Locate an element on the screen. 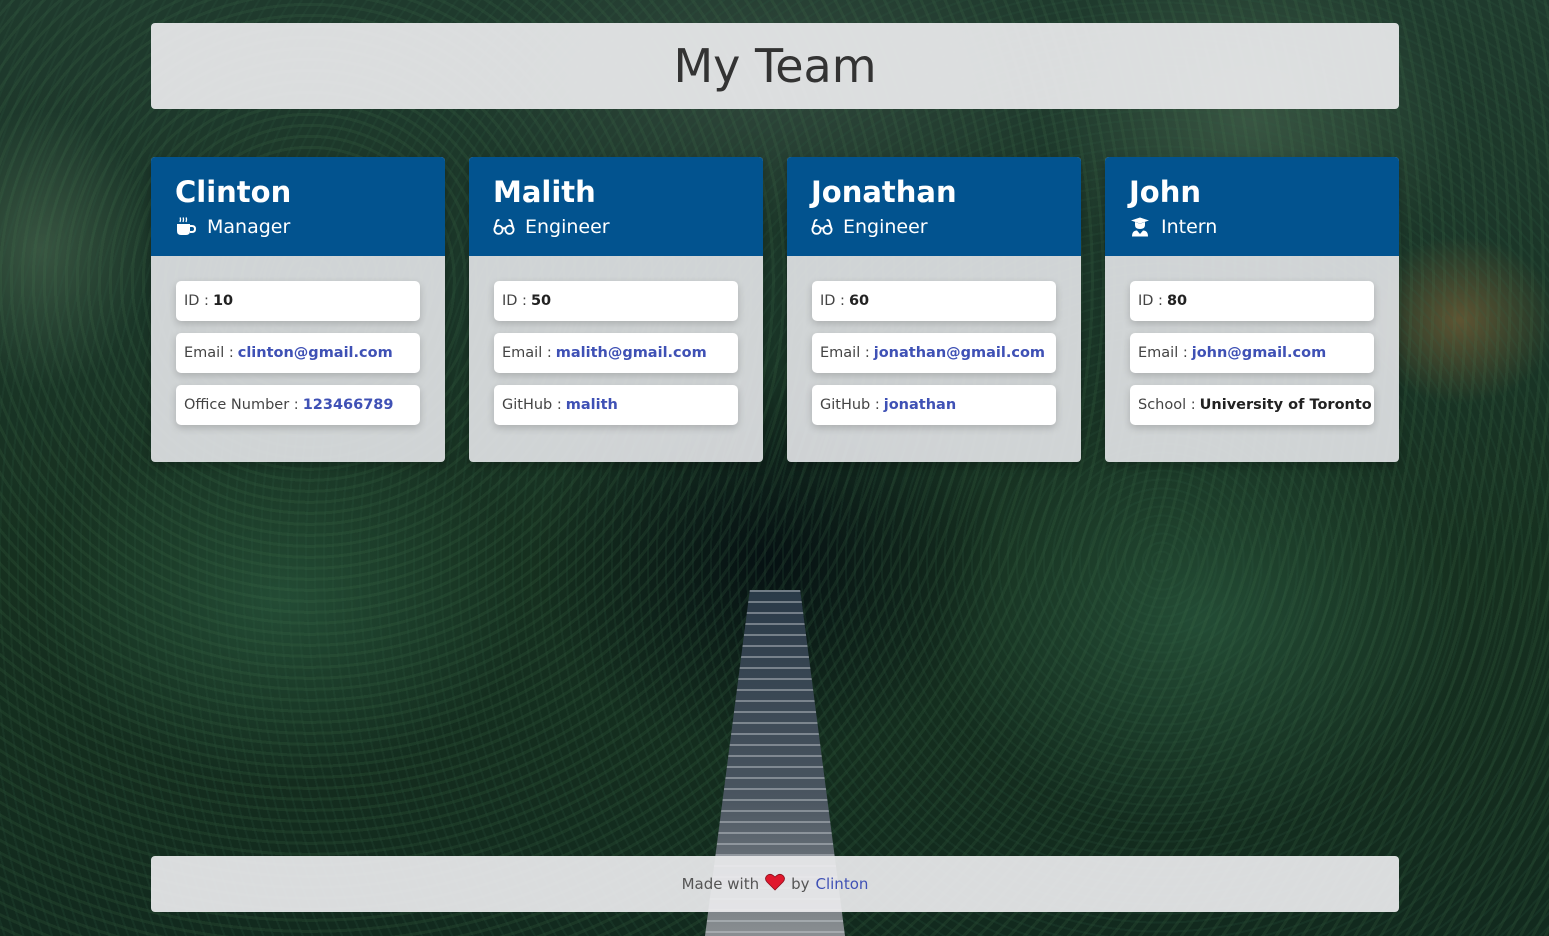 The height and width of the screenshot is (936, 1549). github-link: jonathan is located at coordinates (920, 405).